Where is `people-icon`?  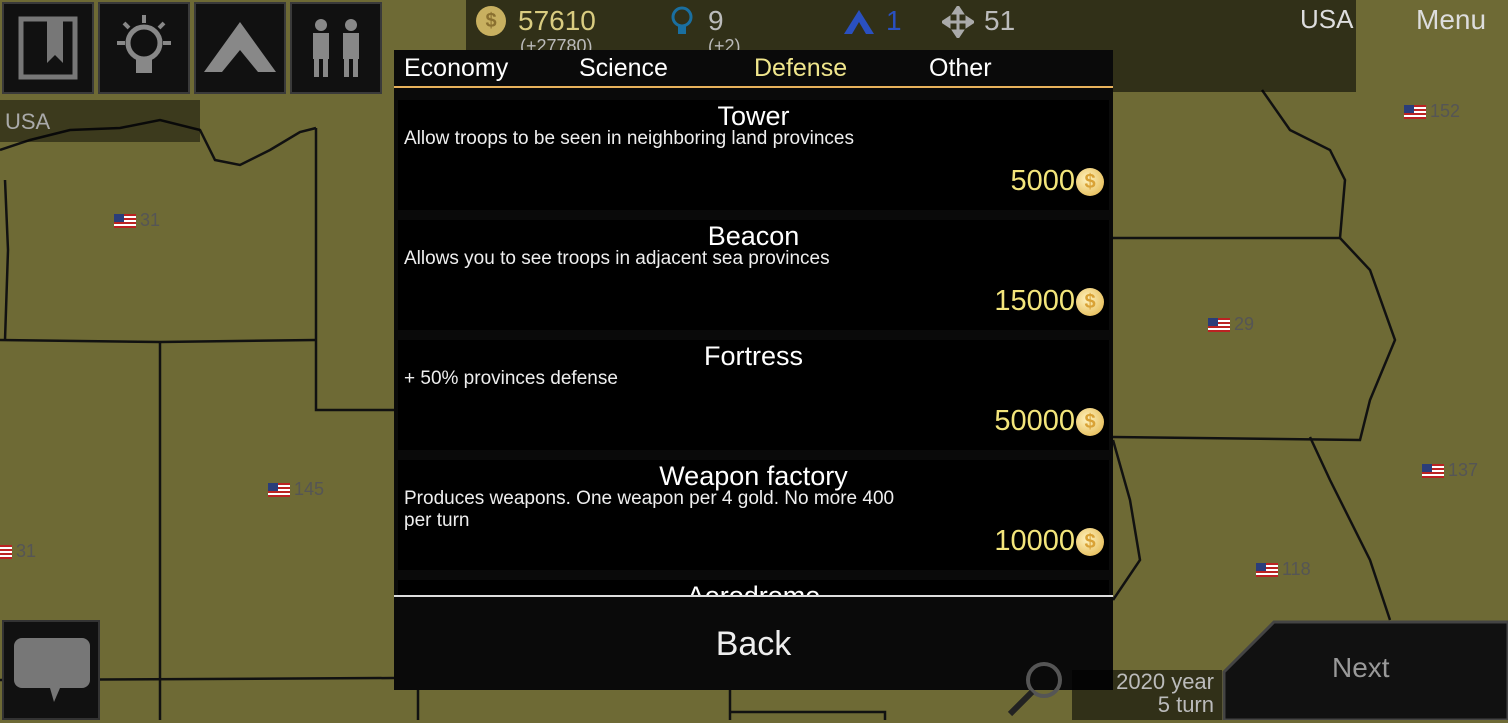 people-icon is located at coordinates (336, 48).